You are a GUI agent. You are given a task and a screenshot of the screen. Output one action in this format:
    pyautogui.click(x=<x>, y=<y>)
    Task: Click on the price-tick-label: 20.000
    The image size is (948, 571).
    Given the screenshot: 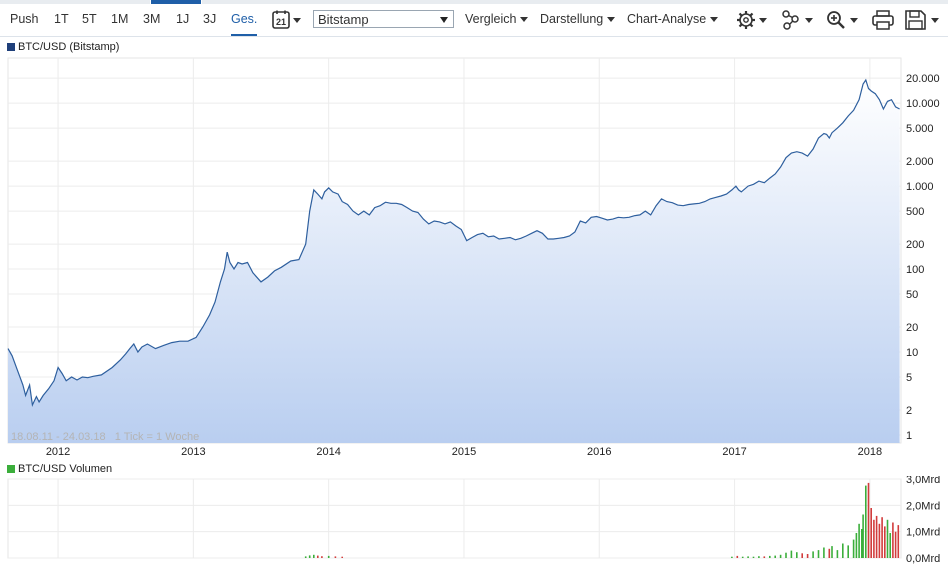 What is the action you would take?
    pyautogui.click(x=923, y=79)
    